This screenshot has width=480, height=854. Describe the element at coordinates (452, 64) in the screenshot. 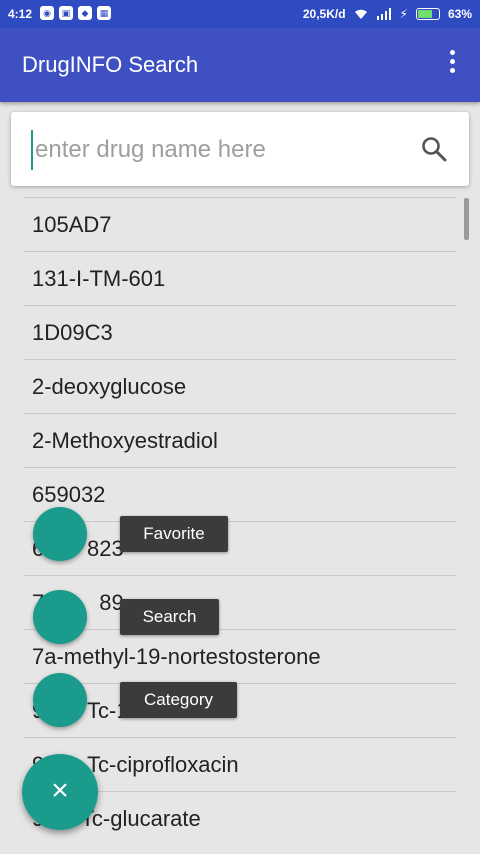

I see `overflow-menu-icon` at that location.